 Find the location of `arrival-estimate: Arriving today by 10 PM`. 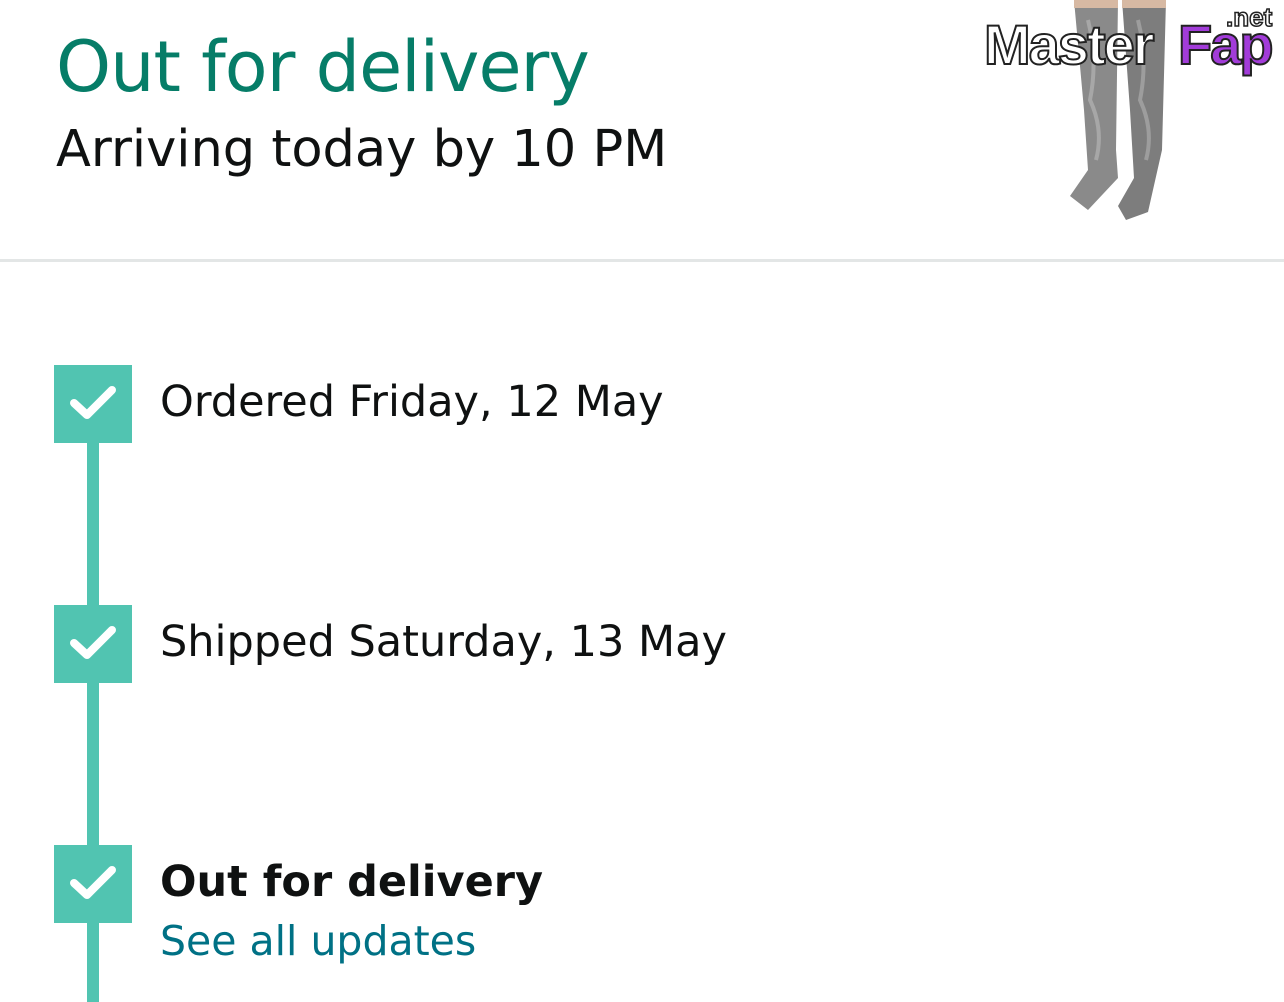

arrival-estimate: Arriving today by 10 PM is located at coordinates (362, 149).